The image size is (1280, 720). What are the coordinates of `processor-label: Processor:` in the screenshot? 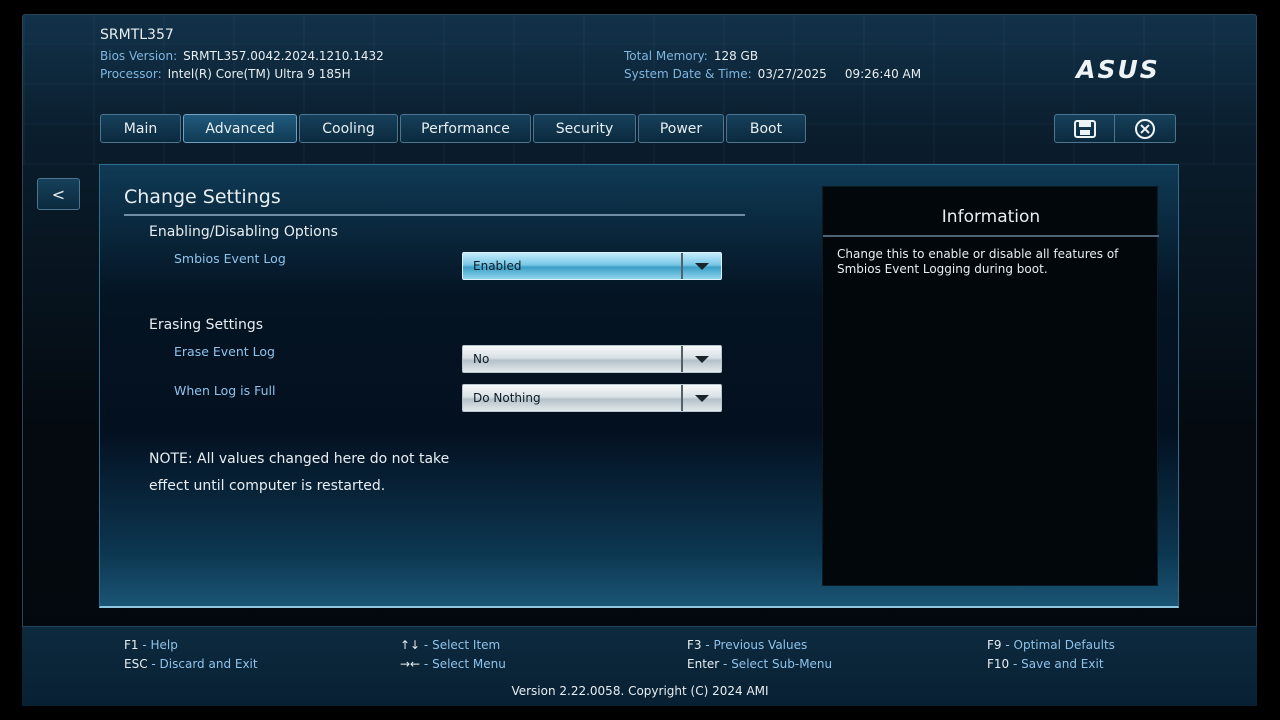 It's located at (131, 74).